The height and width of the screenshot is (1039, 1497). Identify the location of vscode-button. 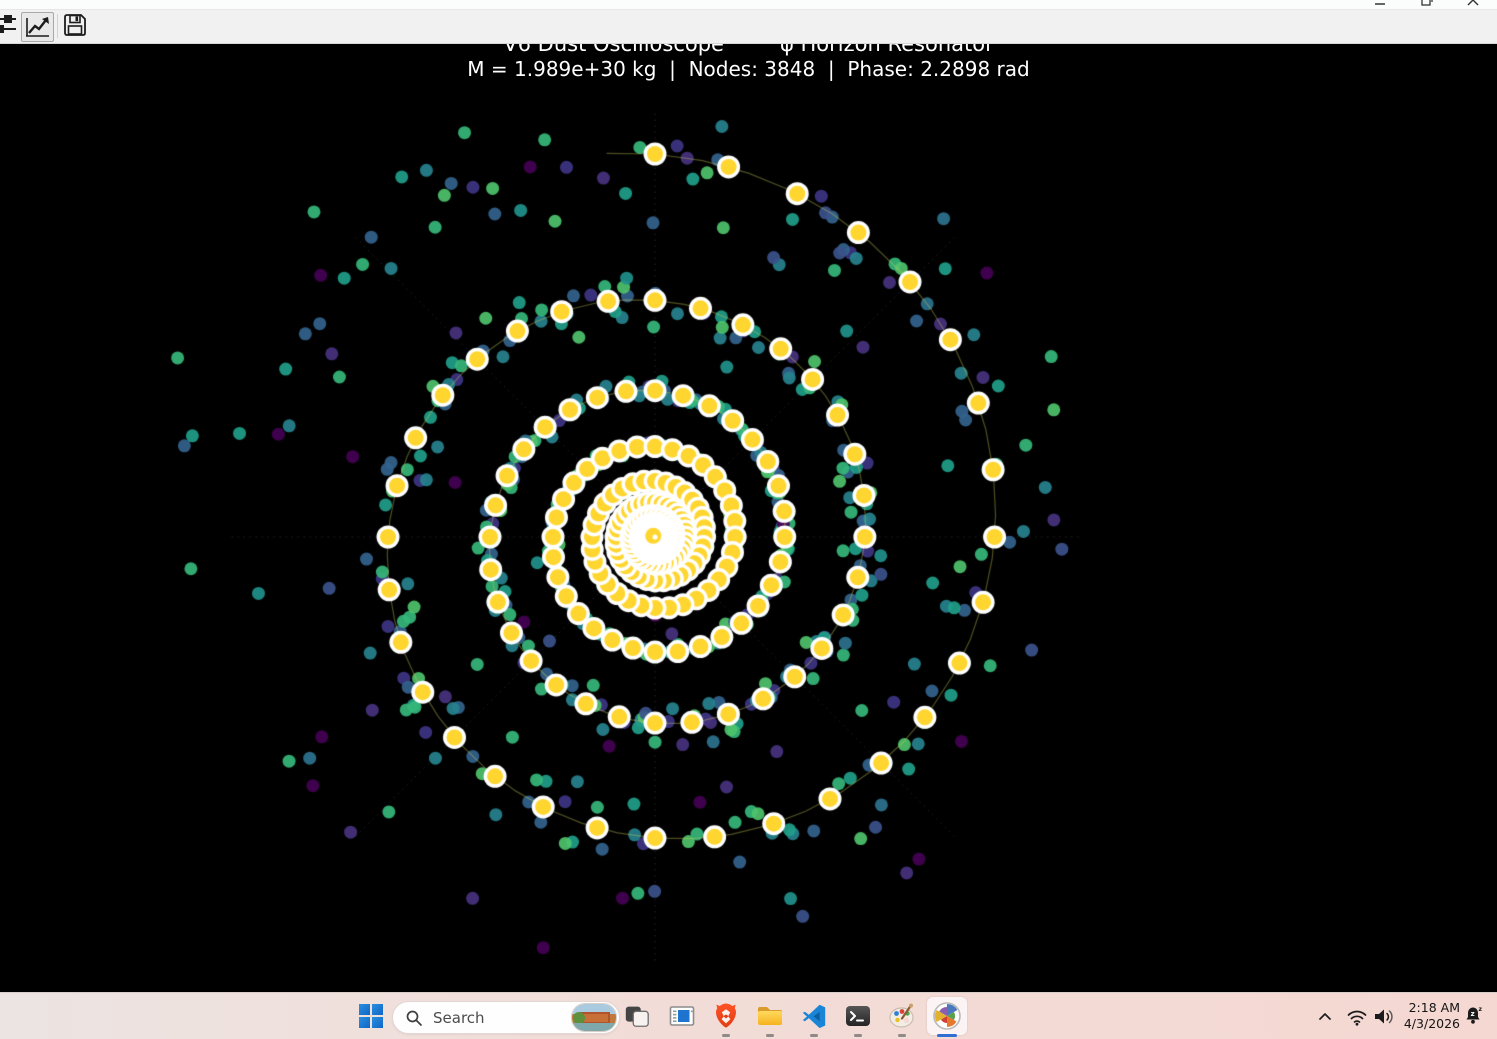
(814, 1016).